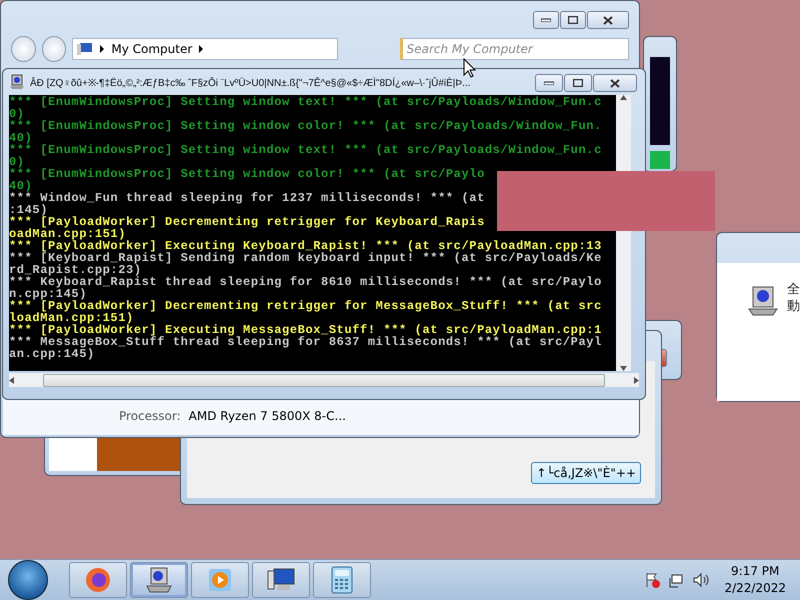 The image size is (800, 600). I want to click on console-line: *** [PayloadWorker] Executing Keyboard_Rapist! *** (at src/PayloadMan.cpp:13, so click(306, 246).